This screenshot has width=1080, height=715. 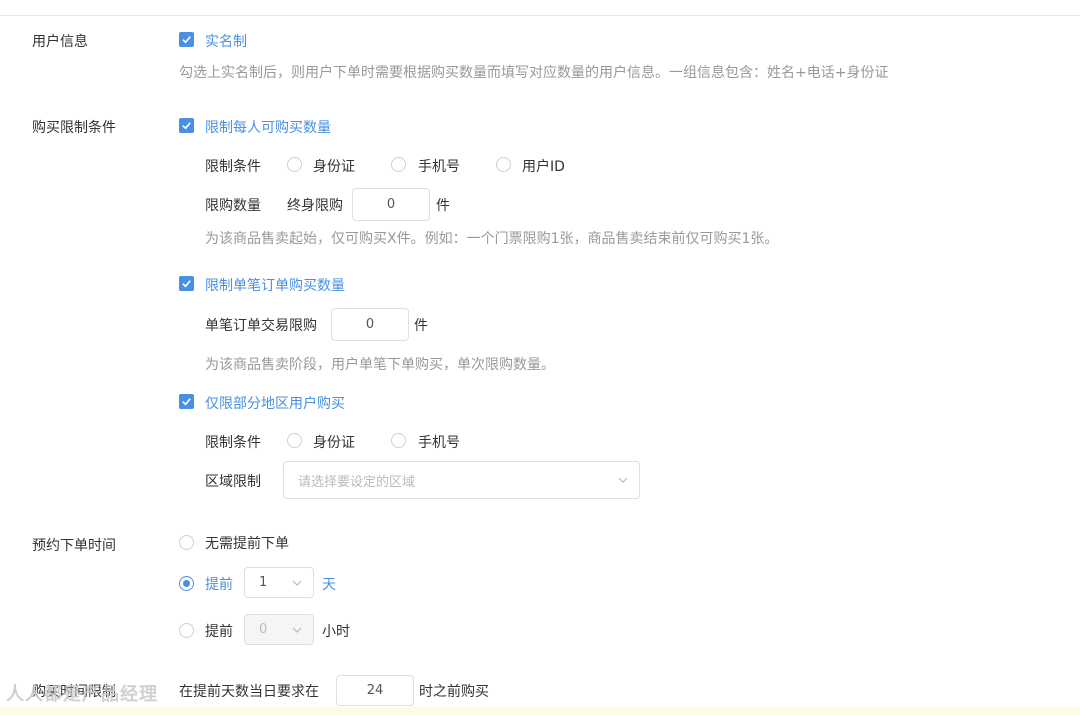 What do you see at coordinates (263, 582) in the screenshot?
I see `days-value: 1` at bounding box center [263, 582].